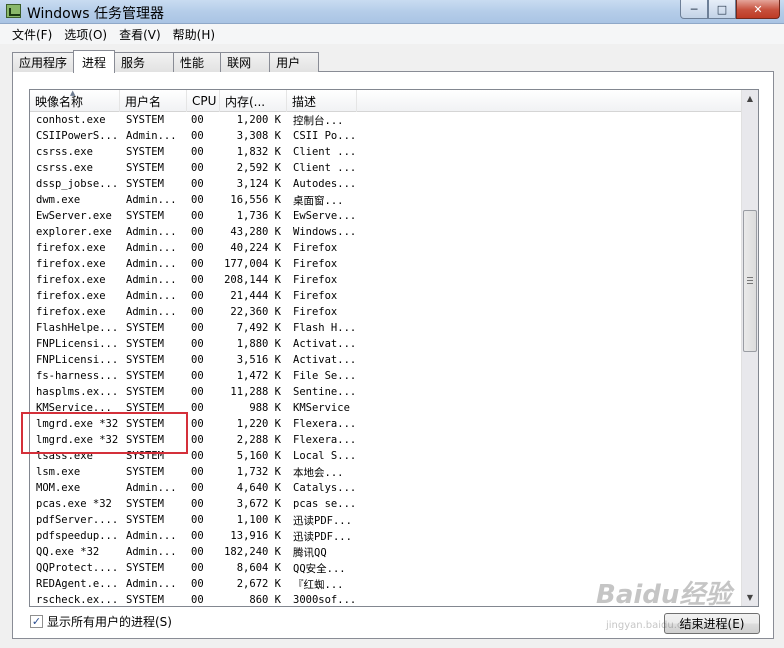 This screenshot has height=648, width=784. What do you see at coordinates (74, 504) in the screenshot?
I see `process-name: pcas.exe *32` at bounding box center [74, 504].